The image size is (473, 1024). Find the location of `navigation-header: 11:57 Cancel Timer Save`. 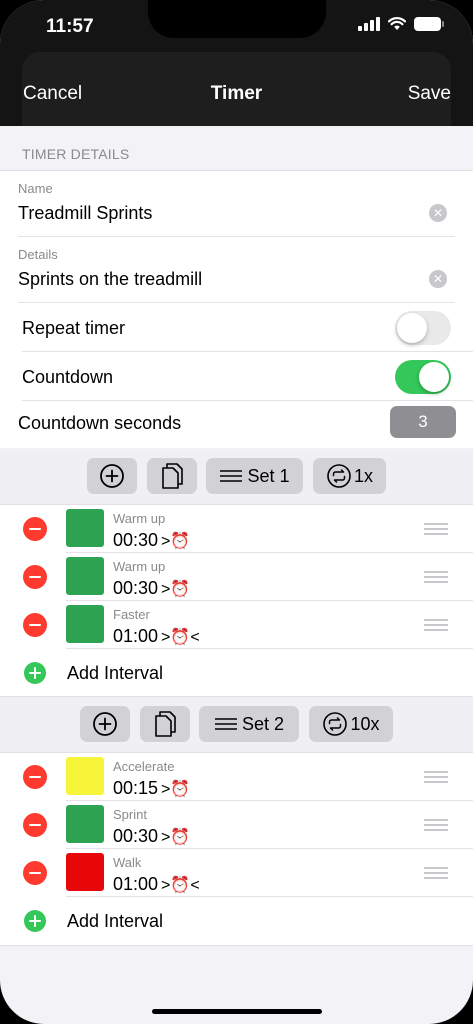

navigation-header: 11:57 Cancel Timer Save is located at coordinates (236, 63).